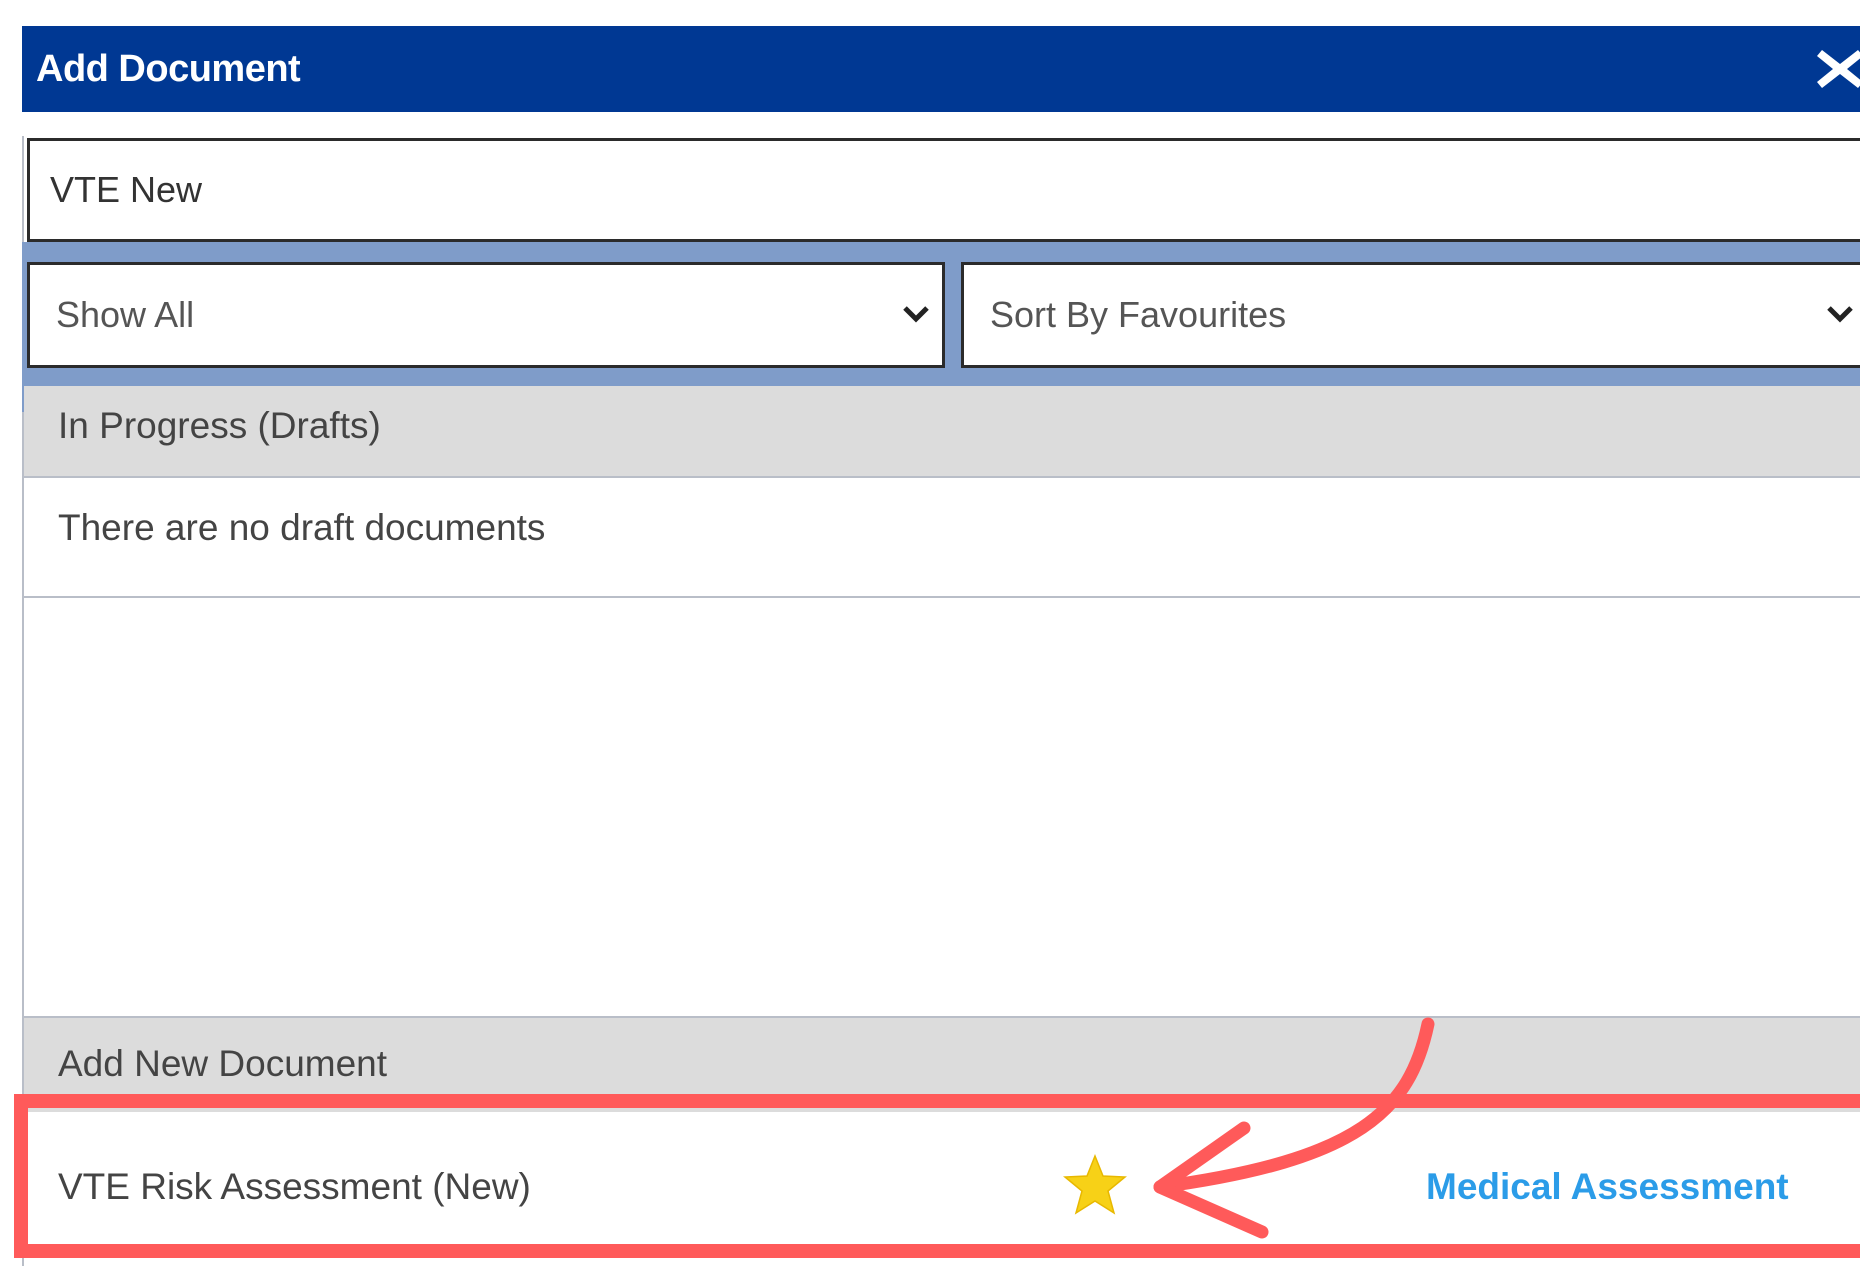 The image size is (1860, 1268). Describe the element at coordinates (486, 315) in the screenshot. I see `show-filter-select: Show All` at that location.